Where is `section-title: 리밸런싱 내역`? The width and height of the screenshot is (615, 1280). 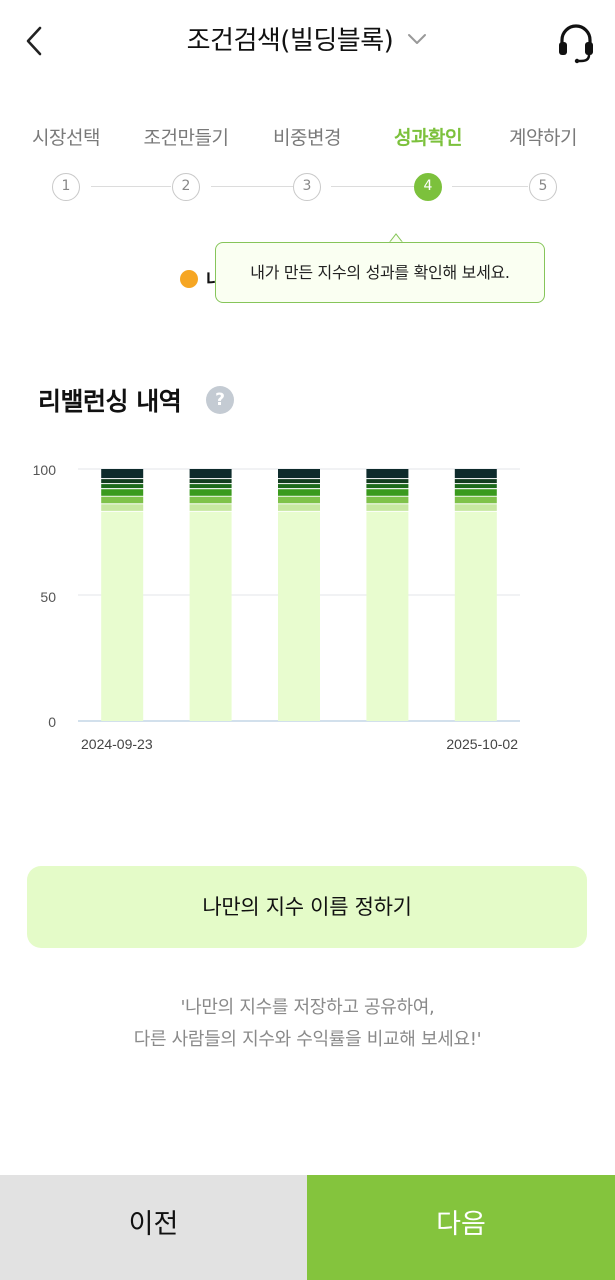
section-title: 리밸런싱 내역 is located at coordinates (110, 401).